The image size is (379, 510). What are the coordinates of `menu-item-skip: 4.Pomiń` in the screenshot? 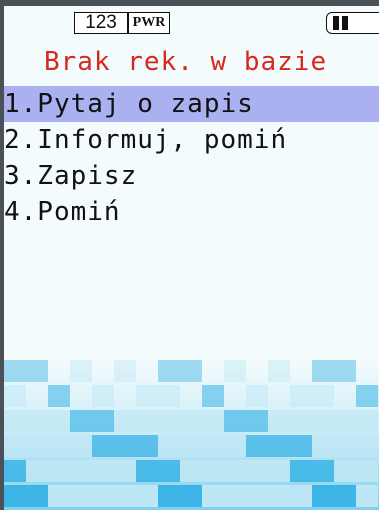 It's located at (191, 212).